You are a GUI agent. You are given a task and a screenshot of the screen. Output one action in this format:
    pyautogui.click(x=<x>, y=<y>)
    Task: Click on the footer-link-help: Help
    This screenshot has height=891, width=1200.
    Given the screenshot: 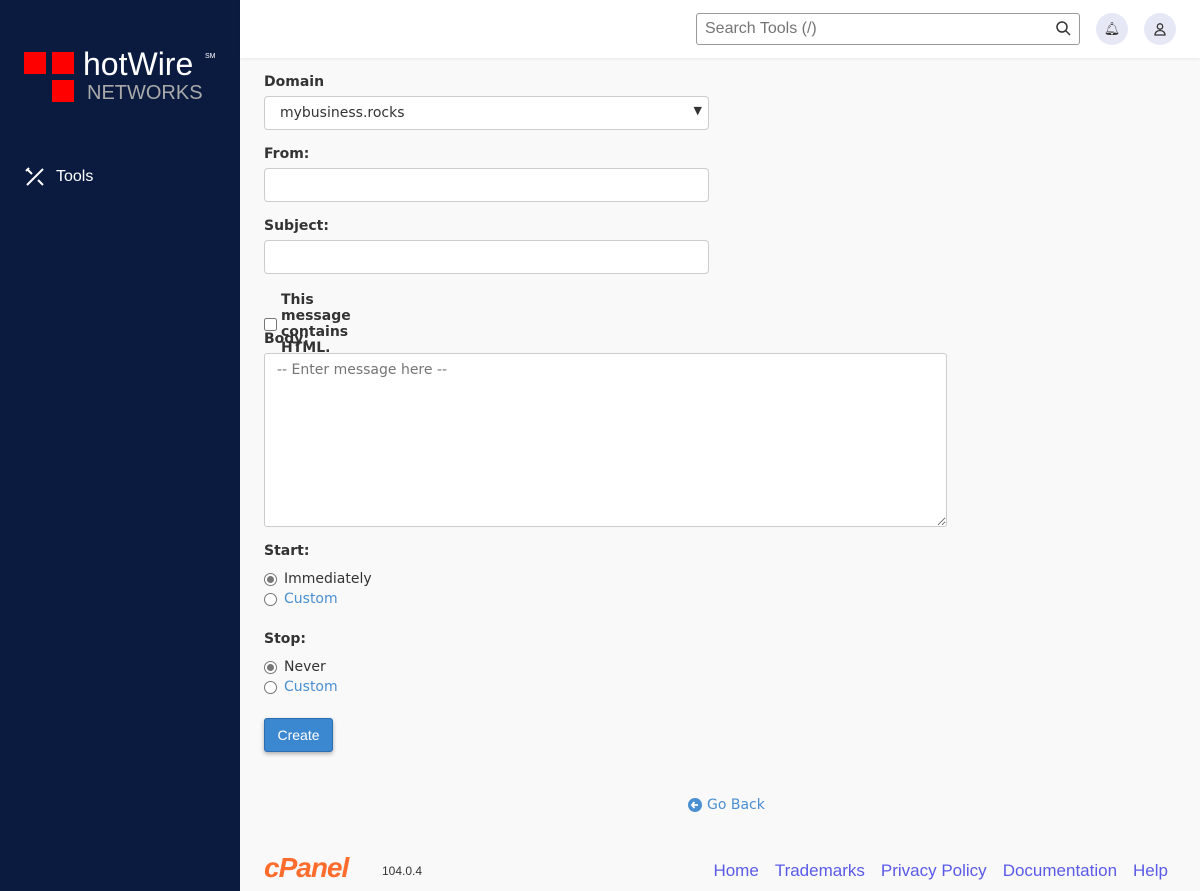 What is the action you would take?
    pyautogui.click(x=1150, y=871)
    